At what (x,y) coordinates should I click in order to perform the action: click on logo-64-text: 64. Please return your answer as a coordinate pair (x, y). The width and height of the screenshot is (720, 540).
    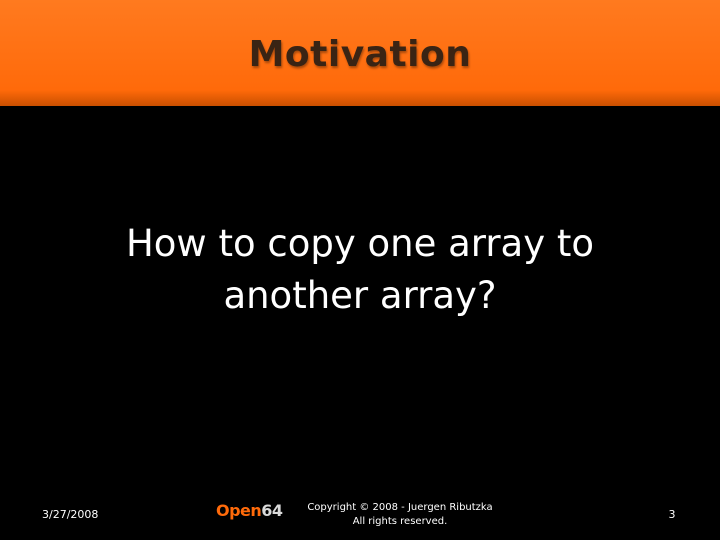
    Looking at the image, I should click on (272, 510).